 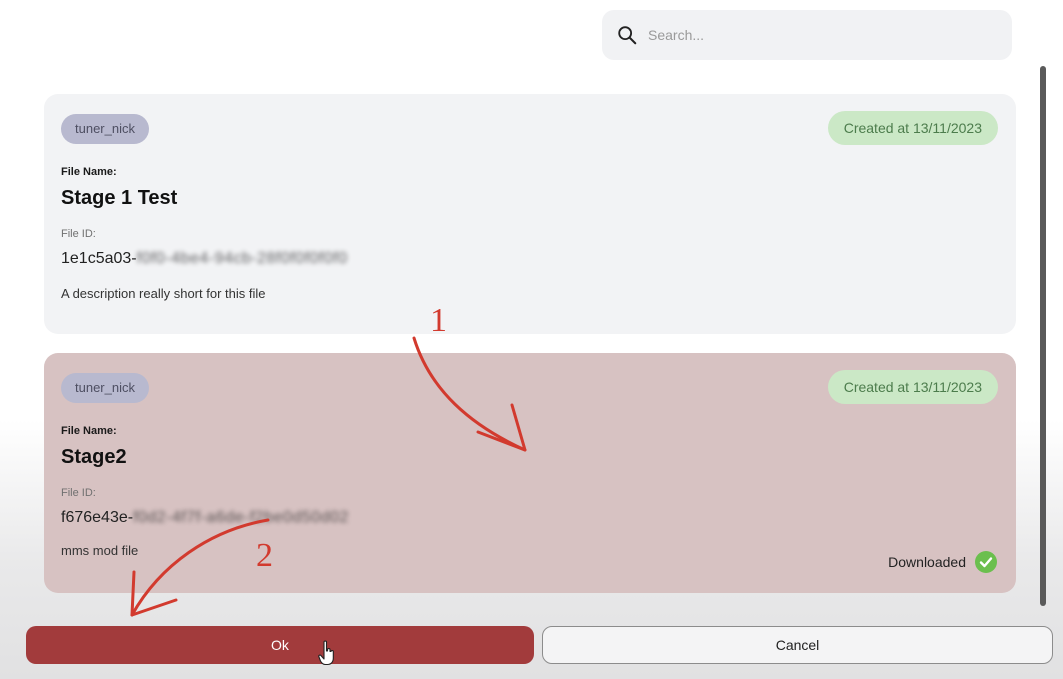 What do you see at coordinates (97, 517) in the screenshot?
I see `file-id-prefix: f676e43e-` at bounding box center [97, 517].